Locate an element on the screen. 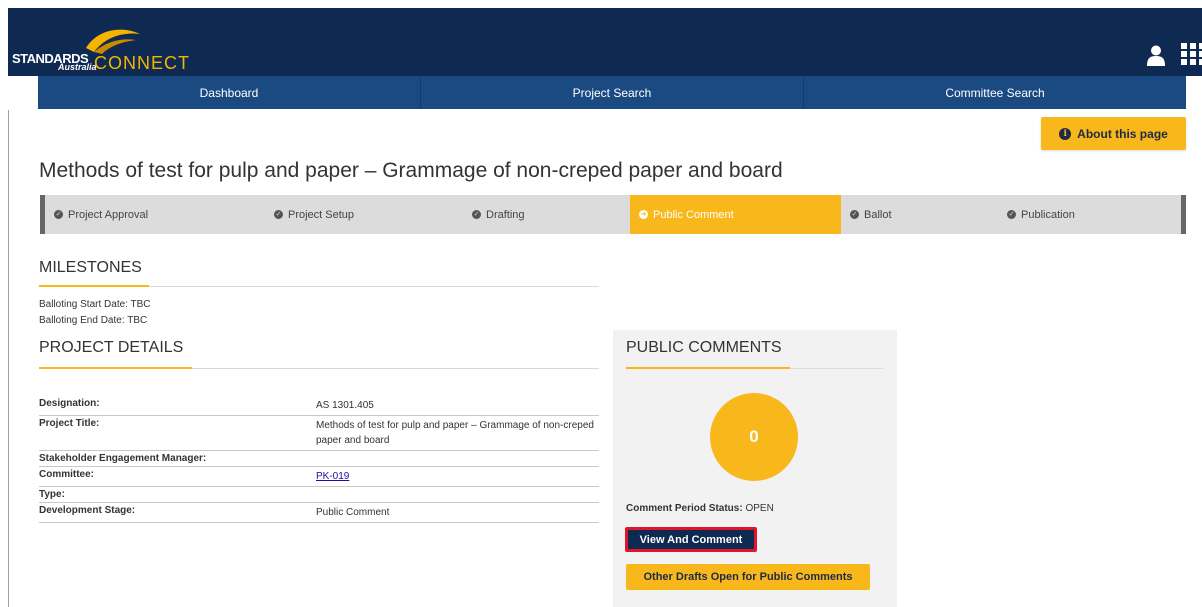 The width and height of the screenshot is (1202, 607). step-drafting: ✓ Drafting is located at coordinates (546, 214).